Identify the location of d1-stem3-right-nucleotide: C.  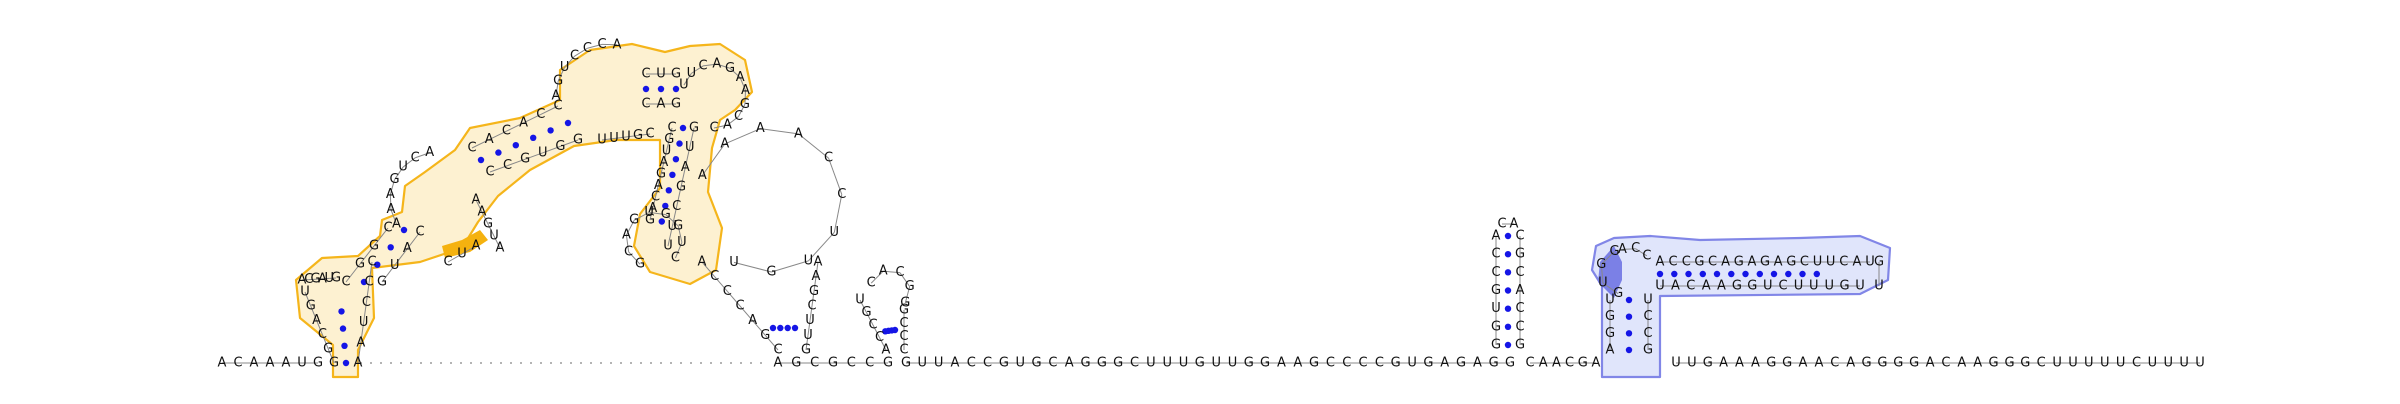
(489, 172).